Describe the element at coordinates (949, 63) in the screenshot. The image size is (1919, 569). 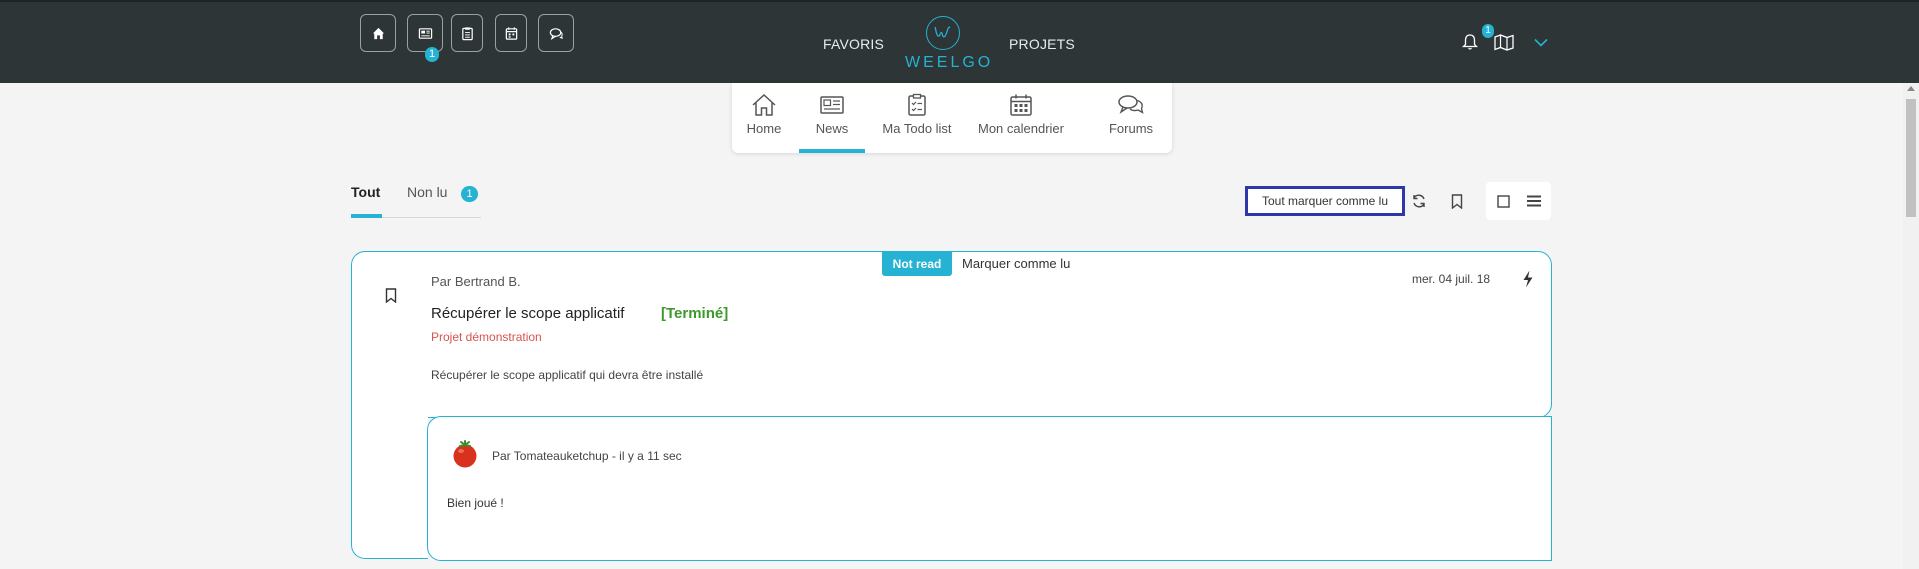
I see `logo-text: WEELGO` at that location.